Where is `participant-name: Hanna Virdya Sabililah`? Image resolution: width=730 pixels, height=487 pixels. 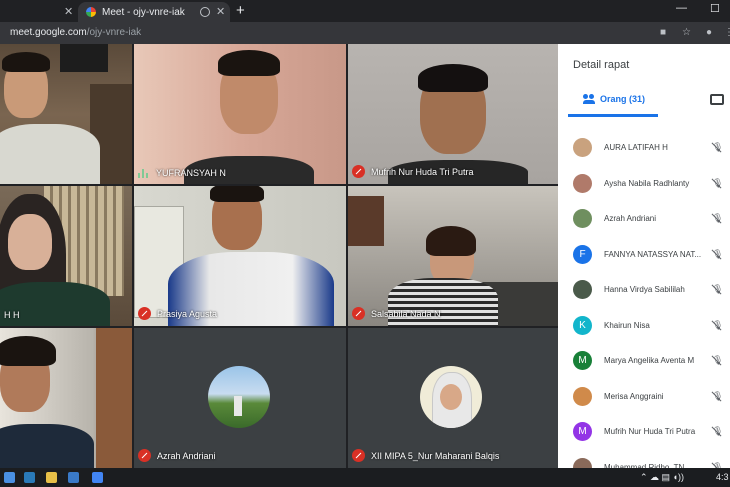 participant-name: Hanna Virdya Sabililah is located at coordinates (644, 290).